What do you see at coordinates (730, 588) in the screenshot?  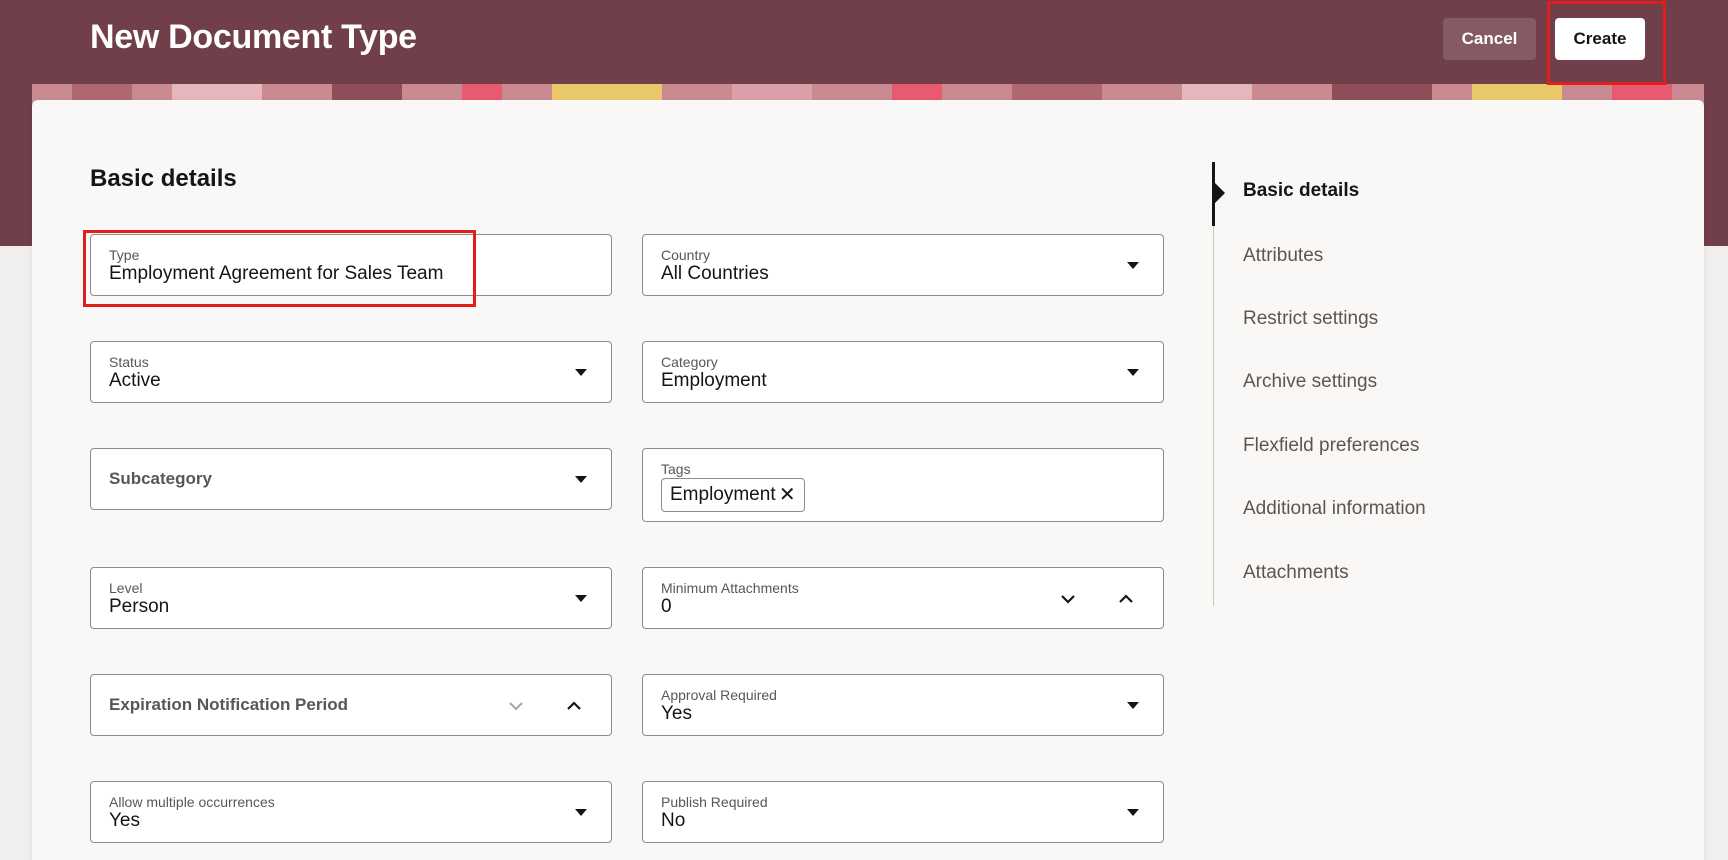 I see `min-attachments-label: Minimum Attachments` at bounding box center [730, 588].